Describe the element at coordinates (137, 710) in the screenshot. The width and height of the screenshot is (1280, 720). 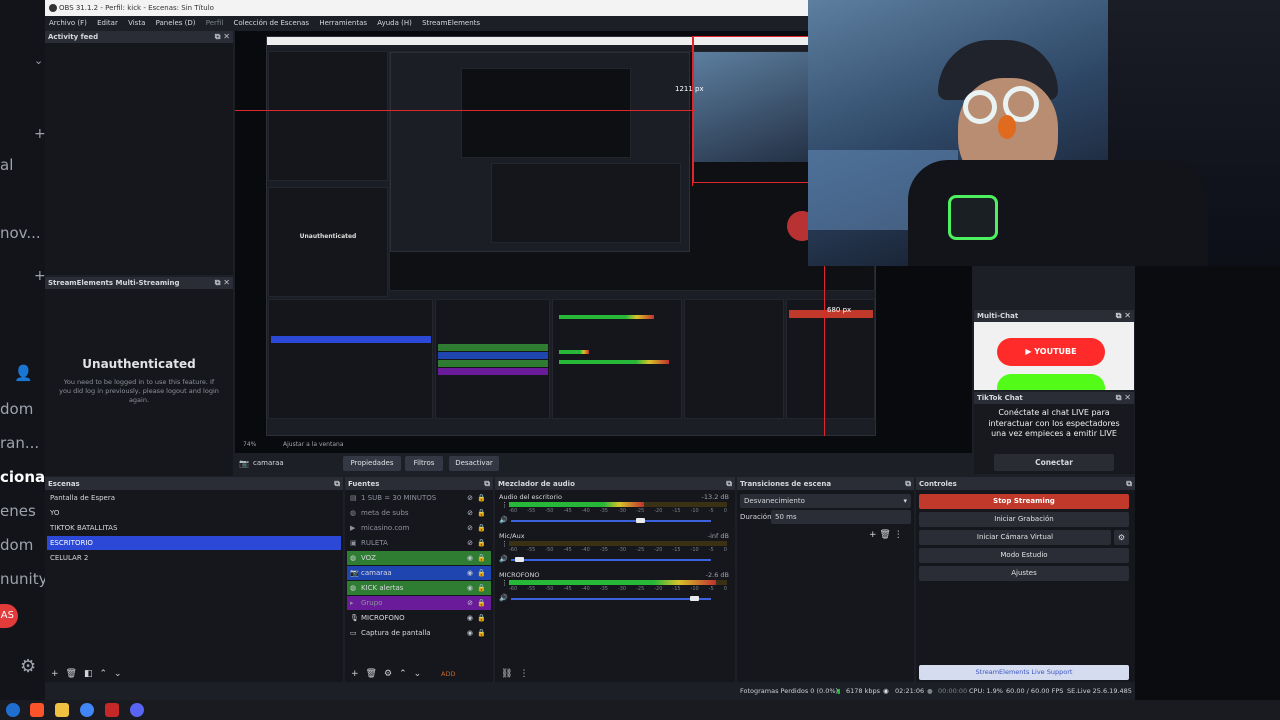
I see `discord-icon` at that location.